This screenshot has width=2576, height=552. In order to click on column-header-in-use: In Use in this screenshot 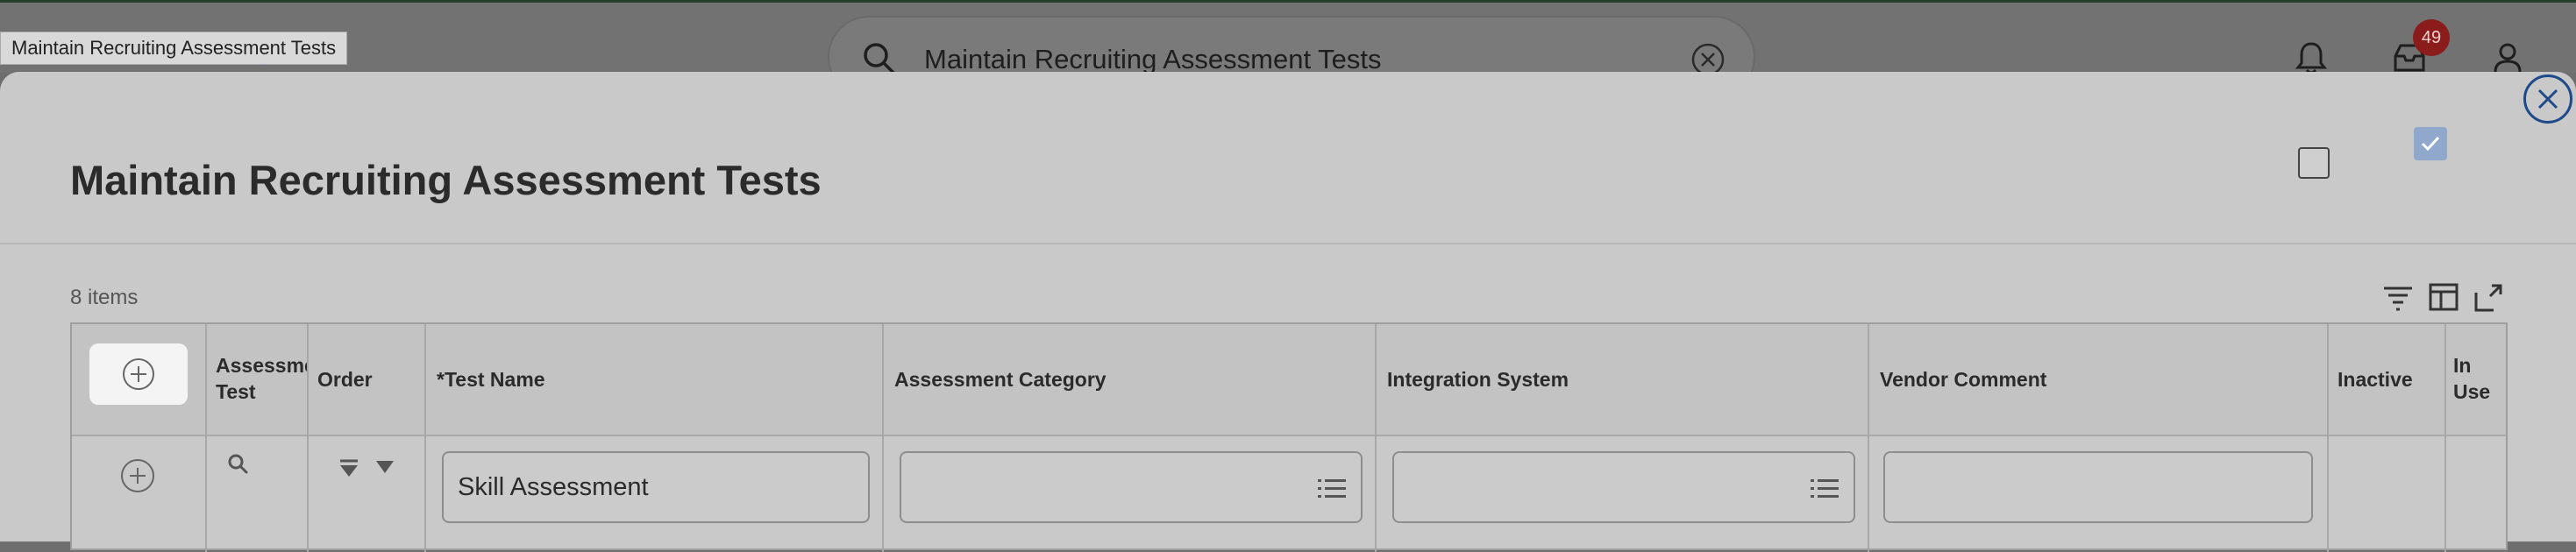, I will do `click(2471, 378)`.